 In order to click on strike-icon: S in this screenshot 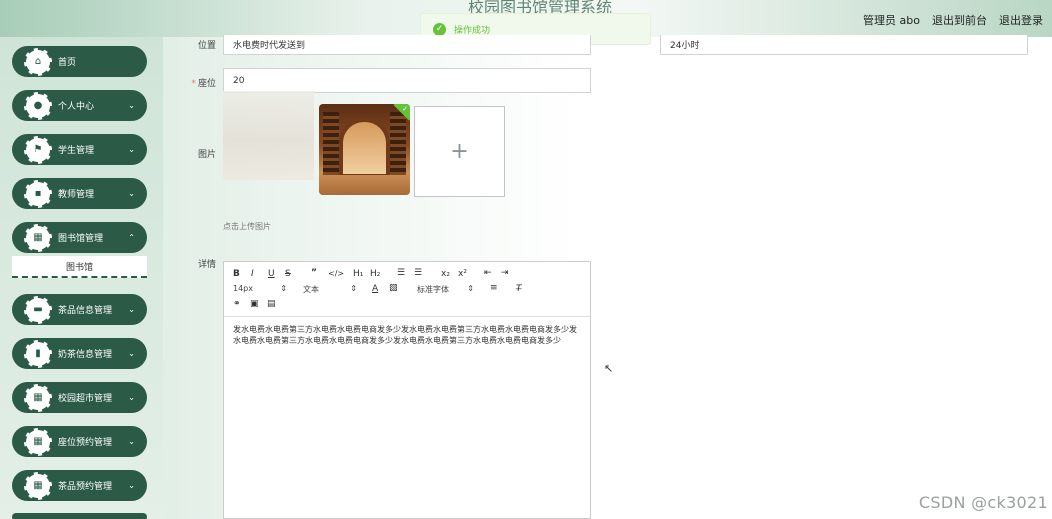, I will do `click(288, 274)`.